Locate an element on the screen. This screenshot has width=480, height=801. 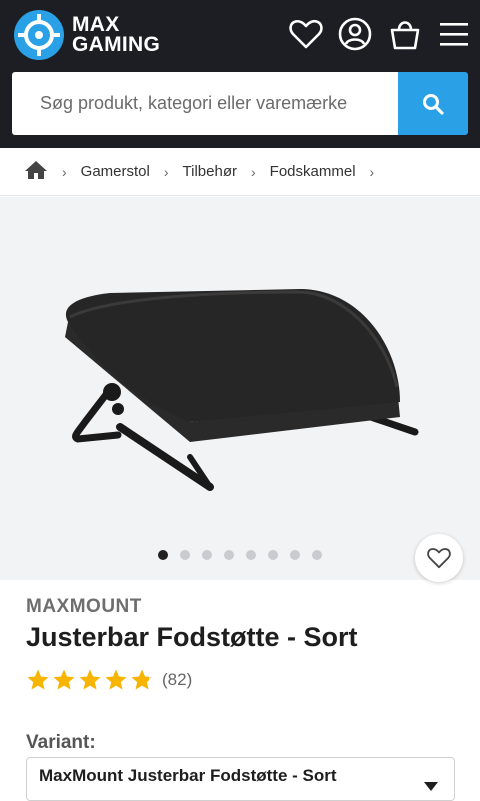
rating-stars is located at coordinates (90, 680).